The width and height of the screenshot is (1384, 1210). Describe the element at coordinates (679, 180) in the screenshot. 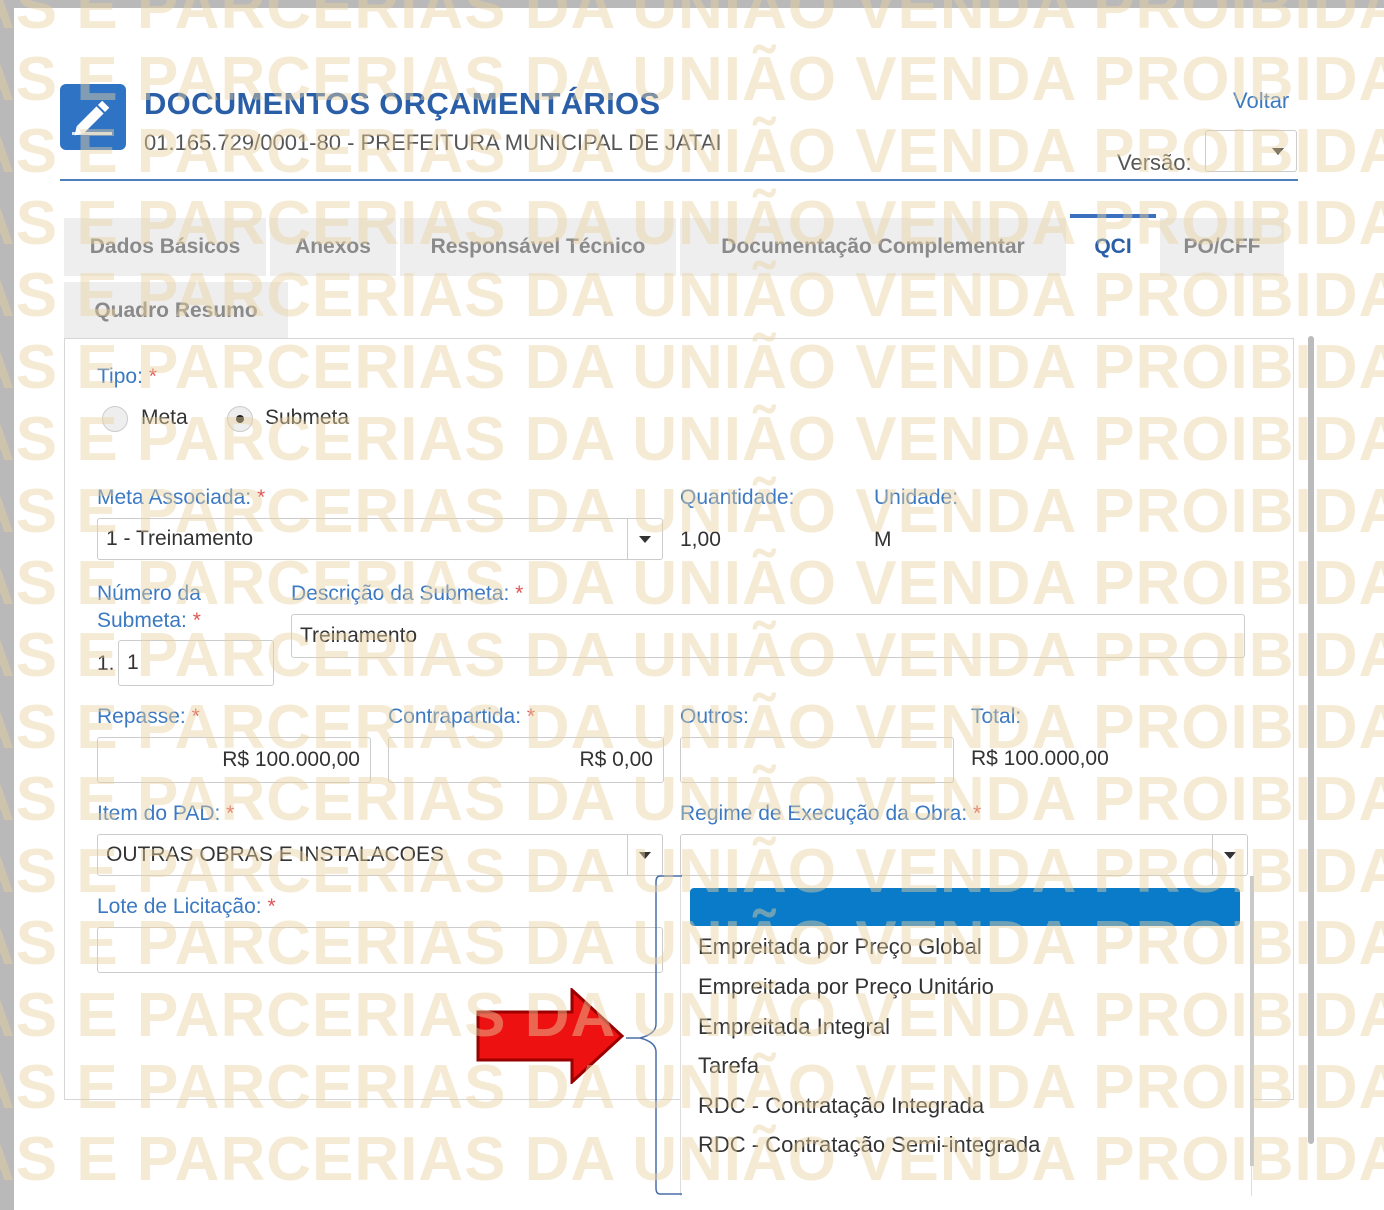

I see `header-divider` at that location.